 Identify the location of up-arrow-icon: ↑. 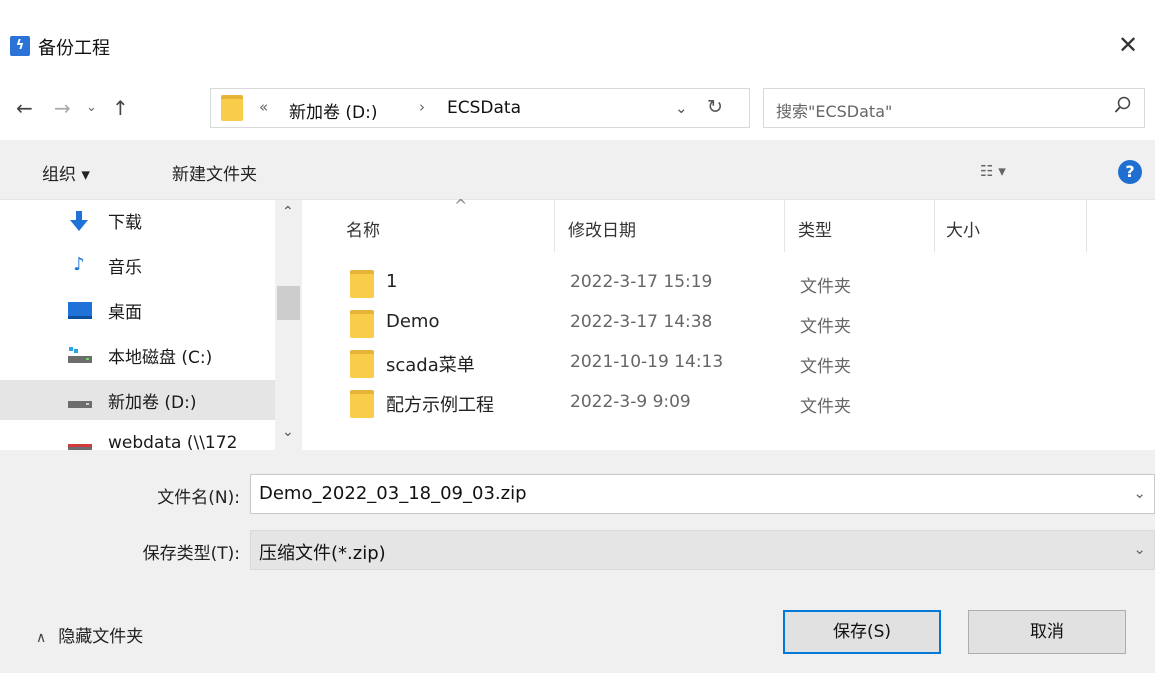
(120, 108).